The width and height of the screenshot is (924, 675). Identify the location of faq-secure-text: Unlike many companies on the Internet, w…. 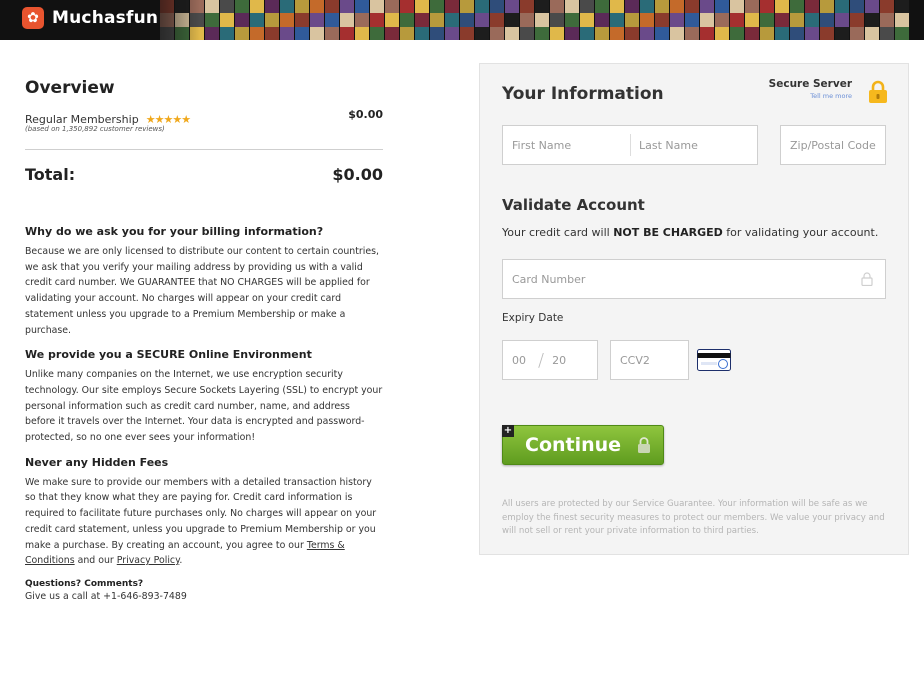
(204, 406).